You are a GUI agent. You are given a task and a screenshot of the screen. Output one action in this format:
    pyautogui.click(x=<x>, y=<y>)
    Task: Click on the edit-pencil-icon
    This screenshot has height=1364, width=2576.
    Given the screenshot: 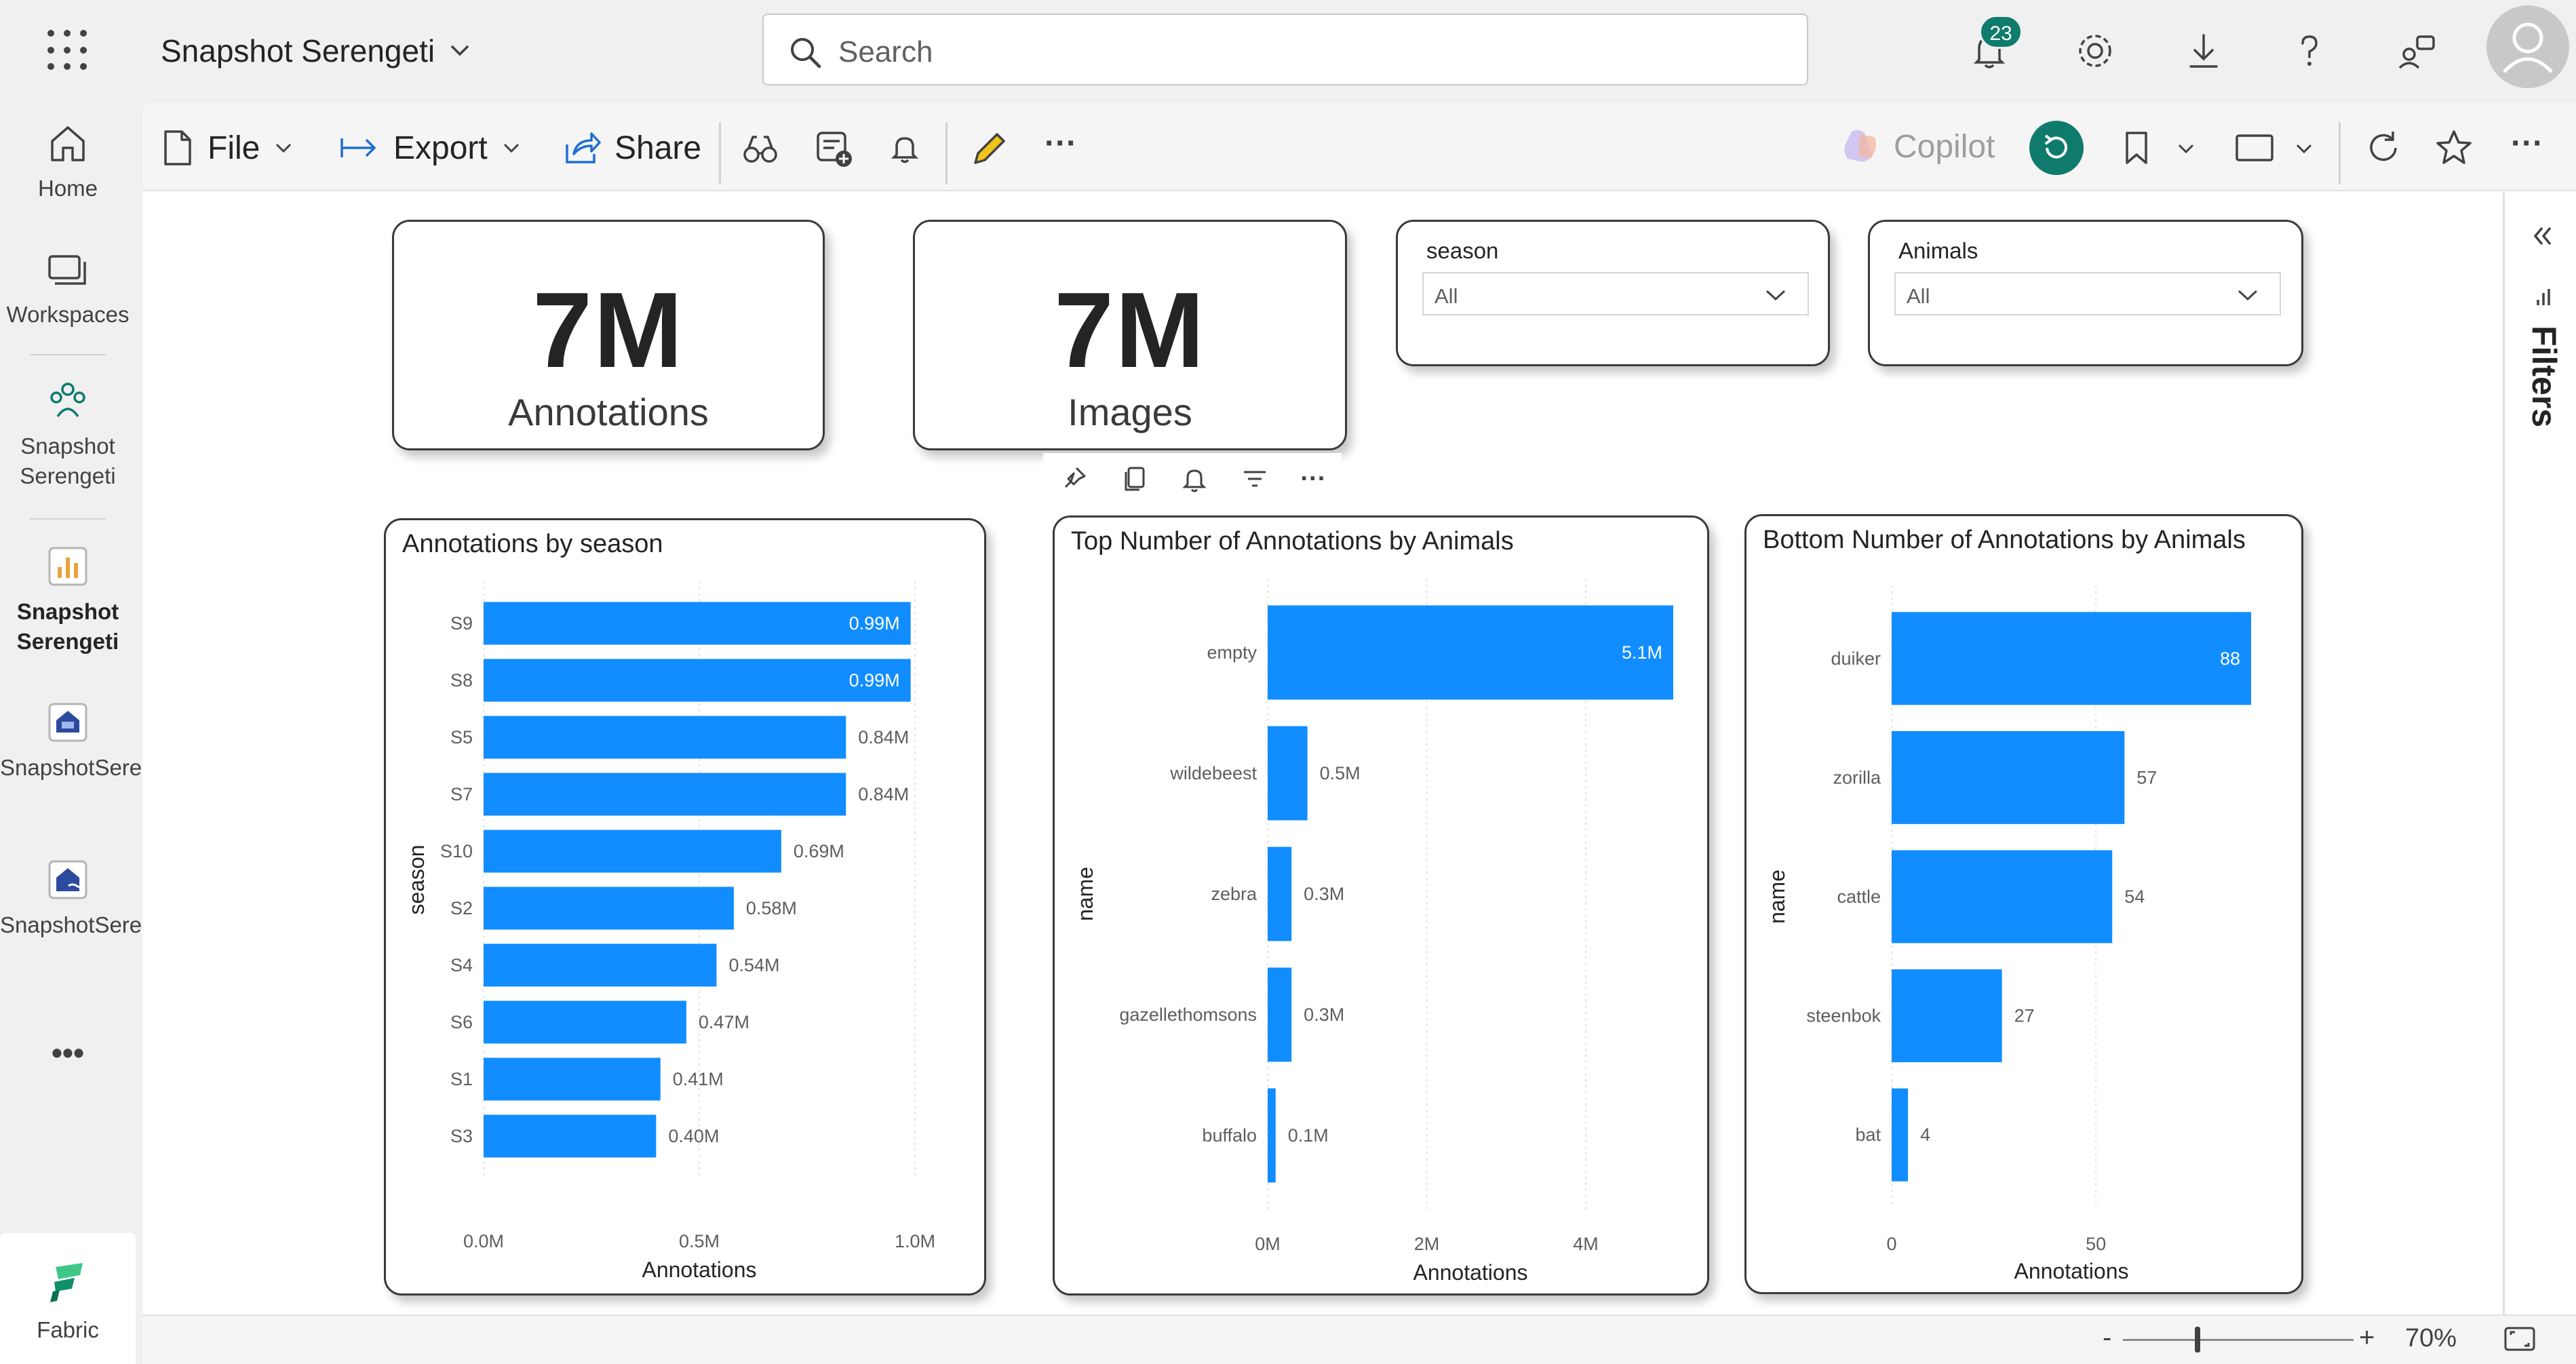 What is the action you would take?
    pyautogui.click(x=989, y=149)
    